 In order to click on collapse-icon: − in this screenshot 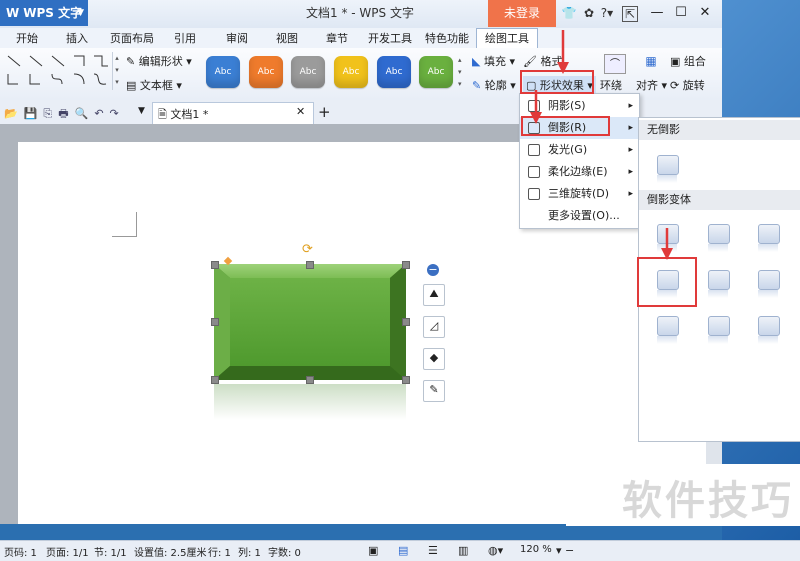, I will do `click(433, 270)`.